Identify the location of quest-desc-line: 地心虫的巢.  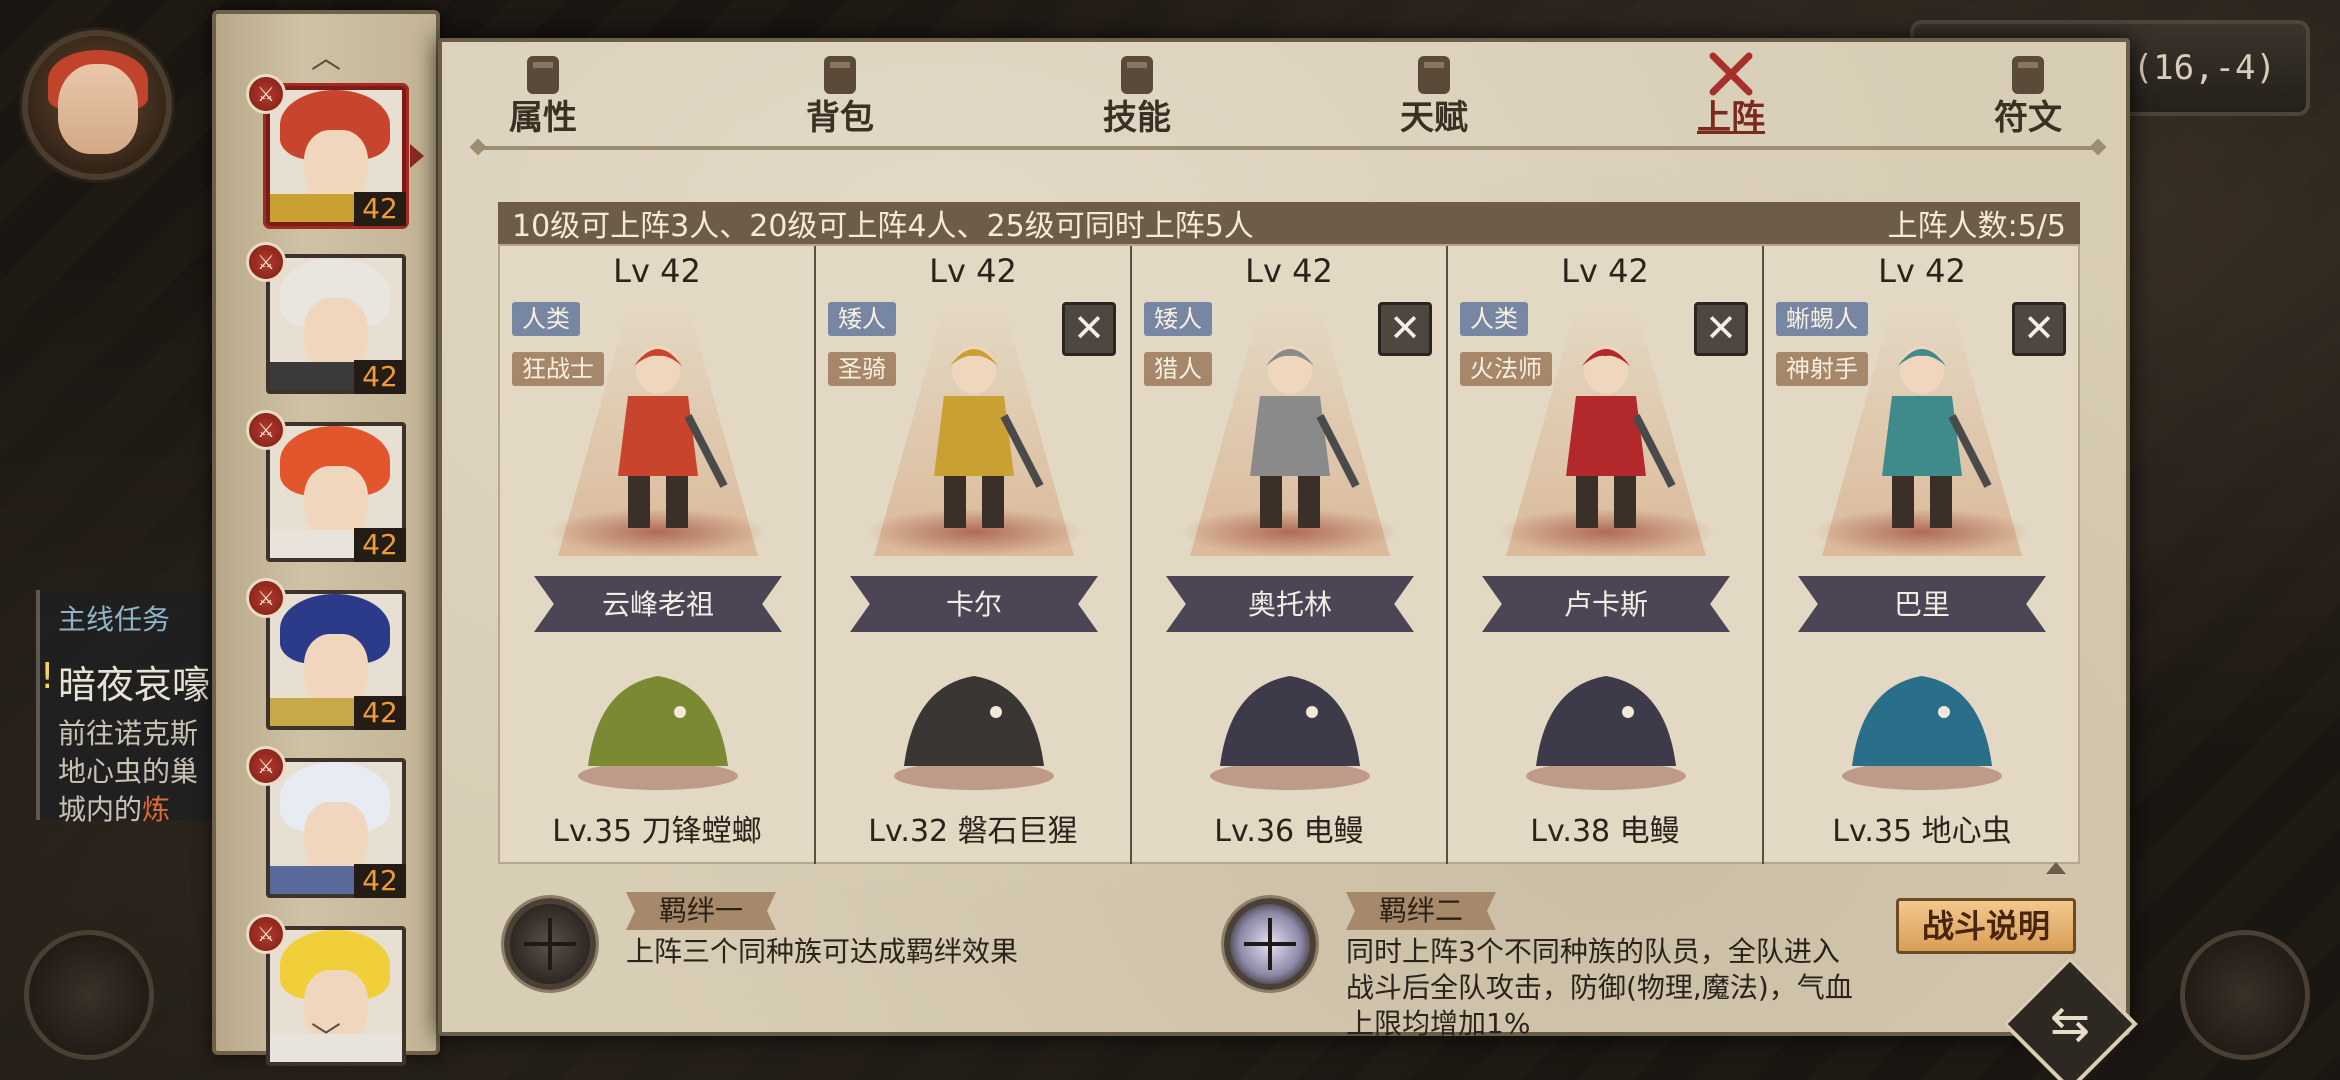
(128, 771).